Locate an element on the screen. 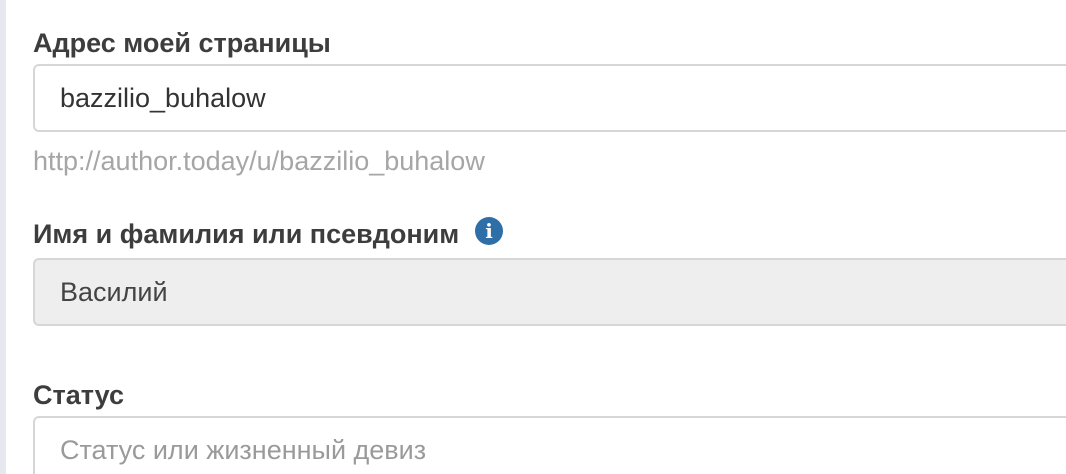  left-border is located at coordinates (3, 237).